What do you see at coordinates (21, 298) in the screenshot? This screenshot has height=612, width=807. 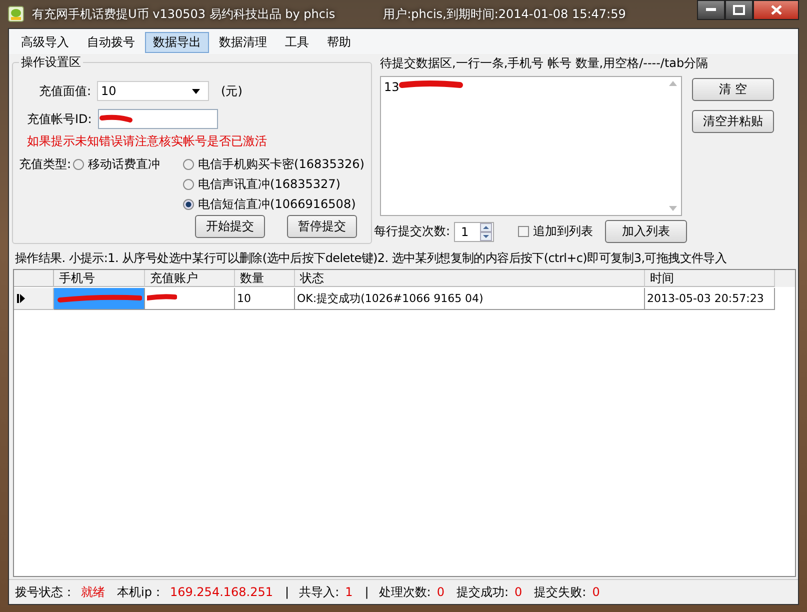 I see `row-pointer-icon` at bounding box center [21, 298].